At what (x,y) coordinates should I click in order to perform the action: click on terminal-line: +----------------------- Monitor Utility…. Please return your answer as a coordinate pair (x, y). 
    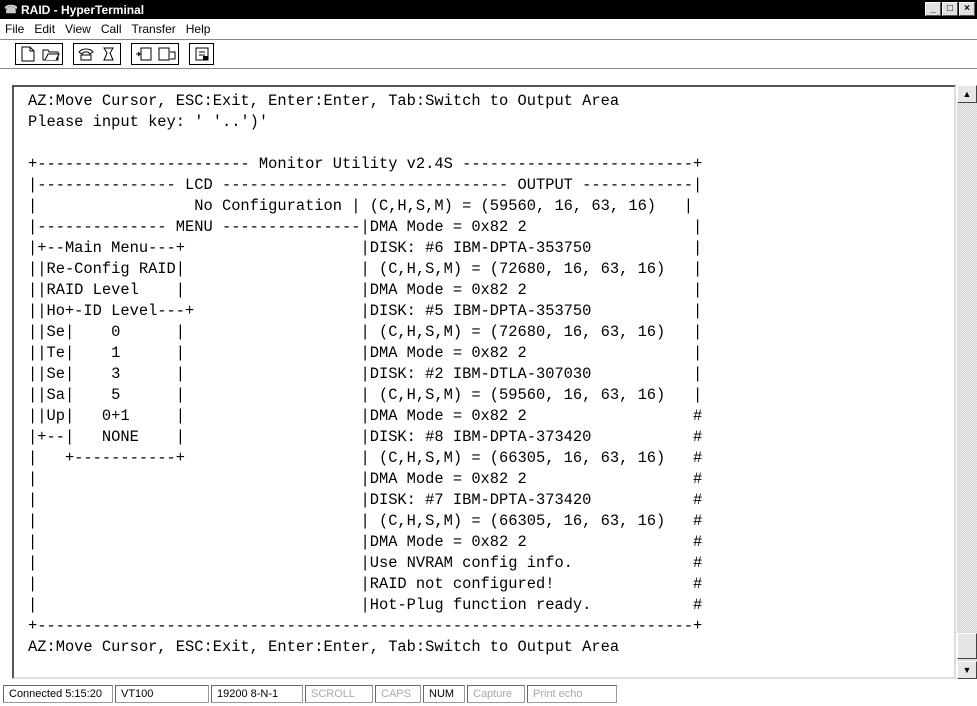
    Looking at the image, I should click on (365, 164).